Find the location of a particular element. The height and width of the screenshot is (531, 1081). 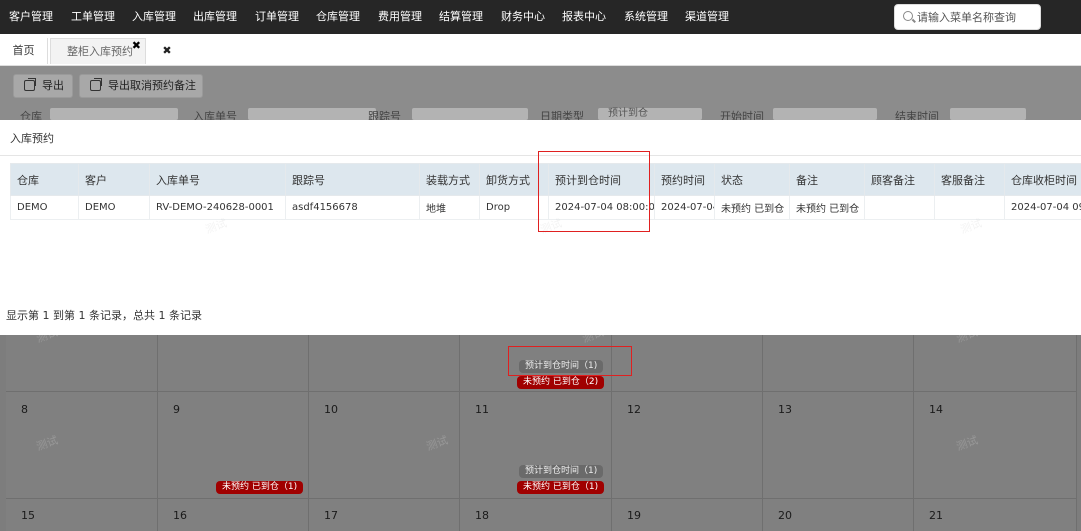

day-number: 14 is located at coordinates (936, 409).